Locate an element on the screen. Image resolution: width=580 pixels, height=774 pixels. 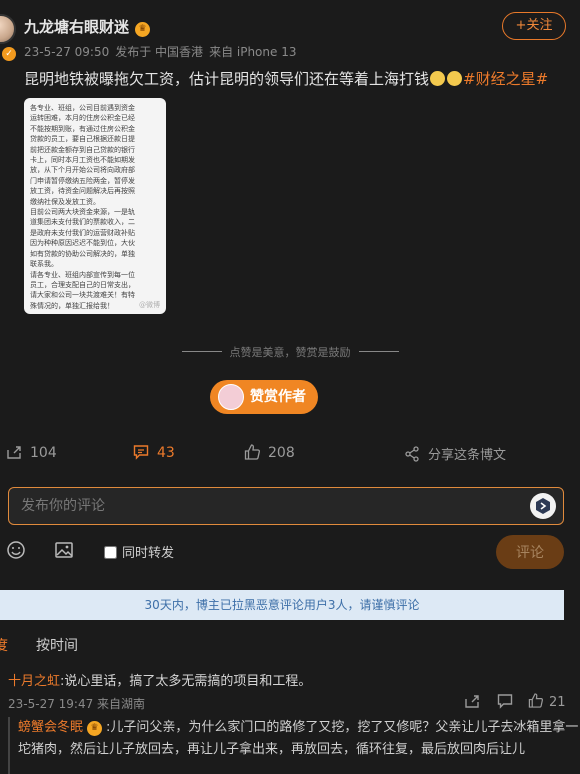
sort-hot-tab: 度 is located at coordinates (4, 645).